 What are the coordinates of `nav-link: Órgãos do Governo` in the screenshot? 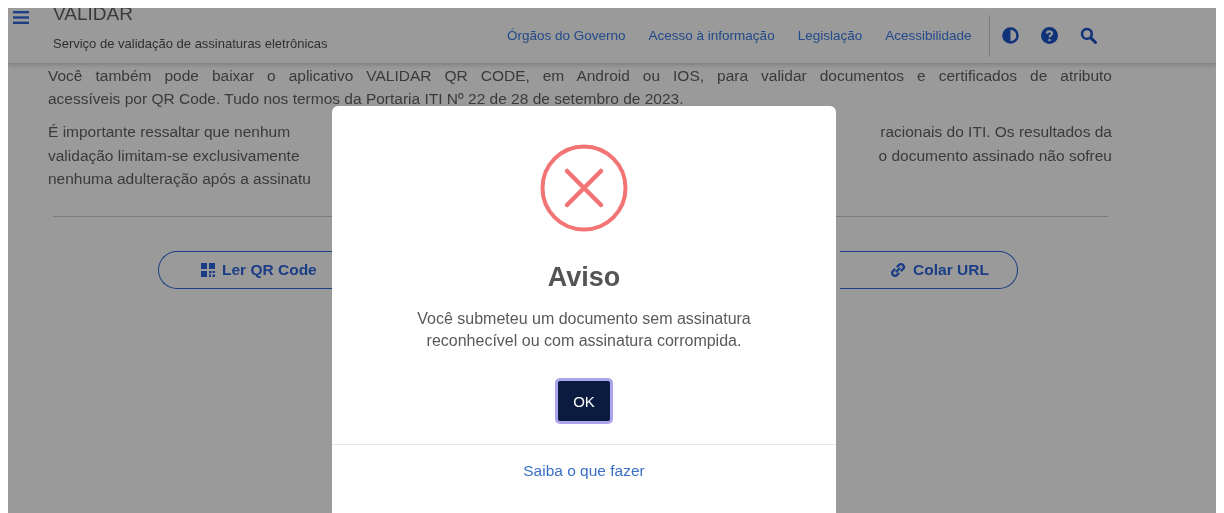 It's located at (566, 35).